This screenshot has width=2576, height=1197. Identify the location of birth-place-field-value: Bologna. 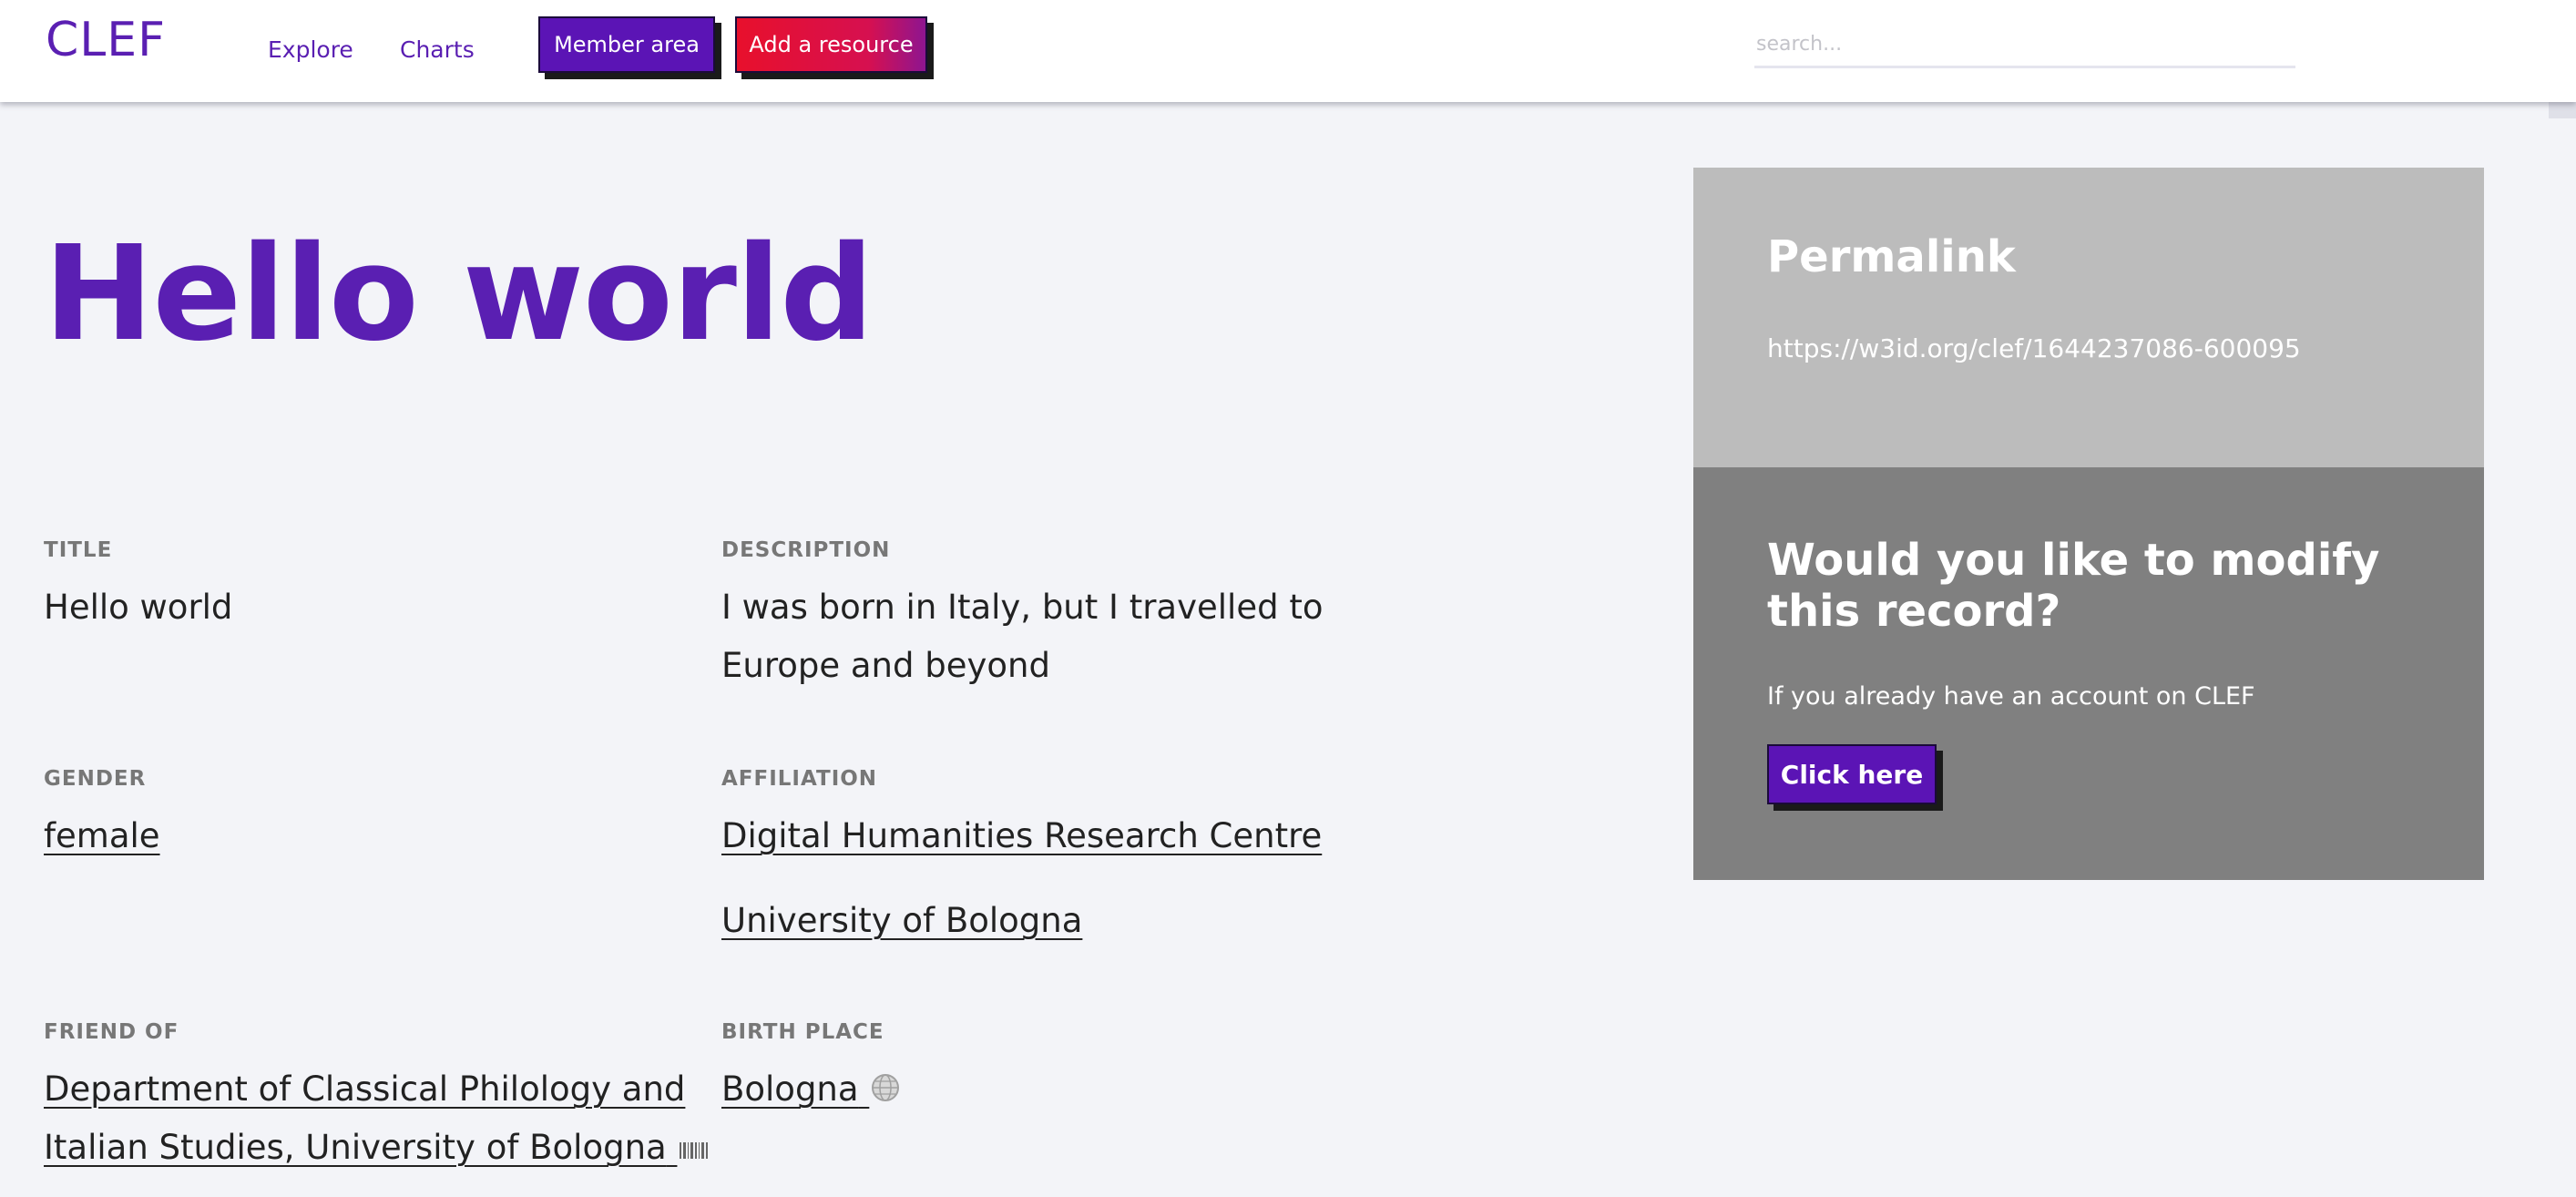
(810, 1090).